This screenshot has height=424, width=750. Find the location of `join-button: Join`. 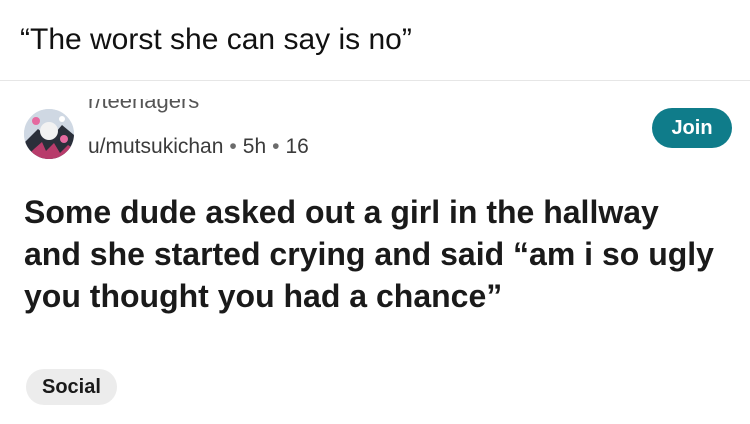

join-button: Join is located at coordinates (692, 128).